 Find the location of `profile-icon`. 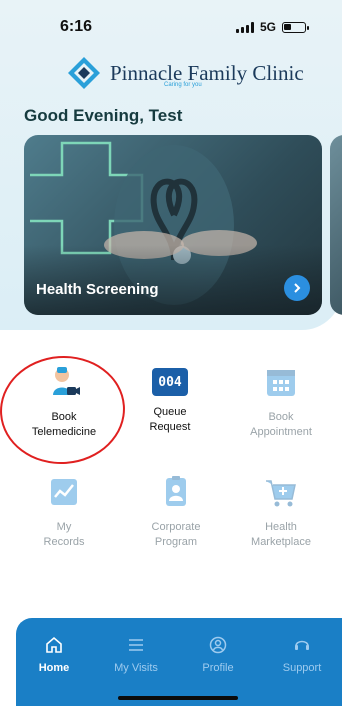

profile-icon is located at coordinates (218, 645).